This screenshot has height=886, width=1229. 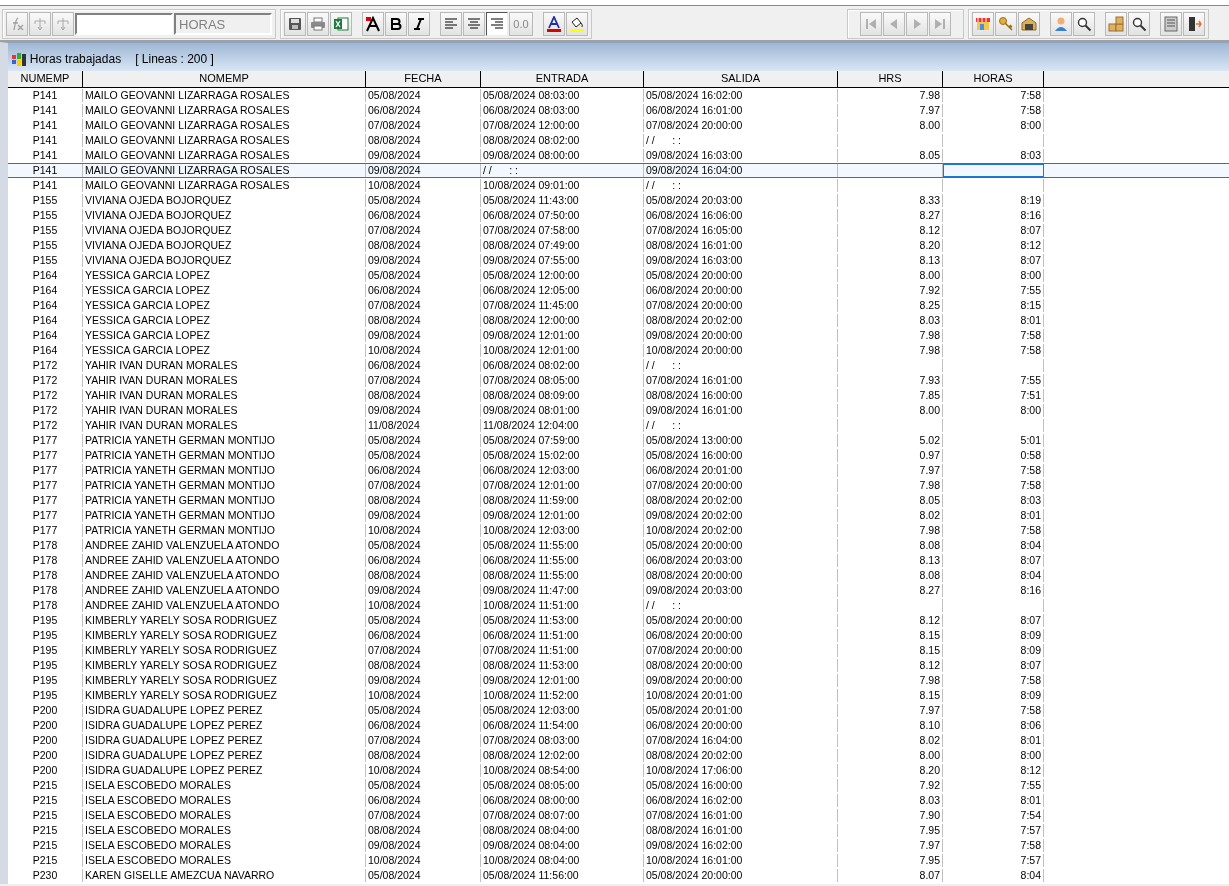 What do you see at coordinates (562, 470) in the screenshot?
I see `table-cell: 06/08/2024 12:03:00` at bounding box center [562, 470].